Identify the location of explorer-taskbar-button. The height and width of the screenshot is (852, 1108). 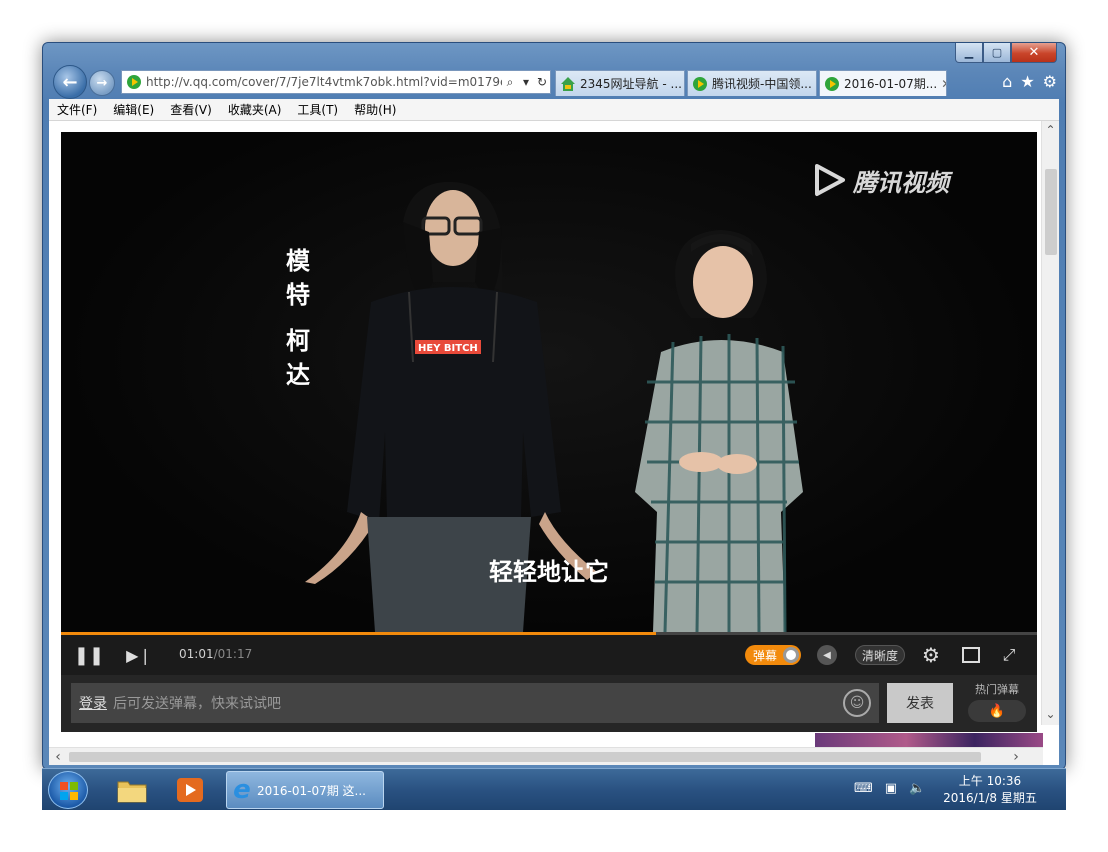
(132, 790).